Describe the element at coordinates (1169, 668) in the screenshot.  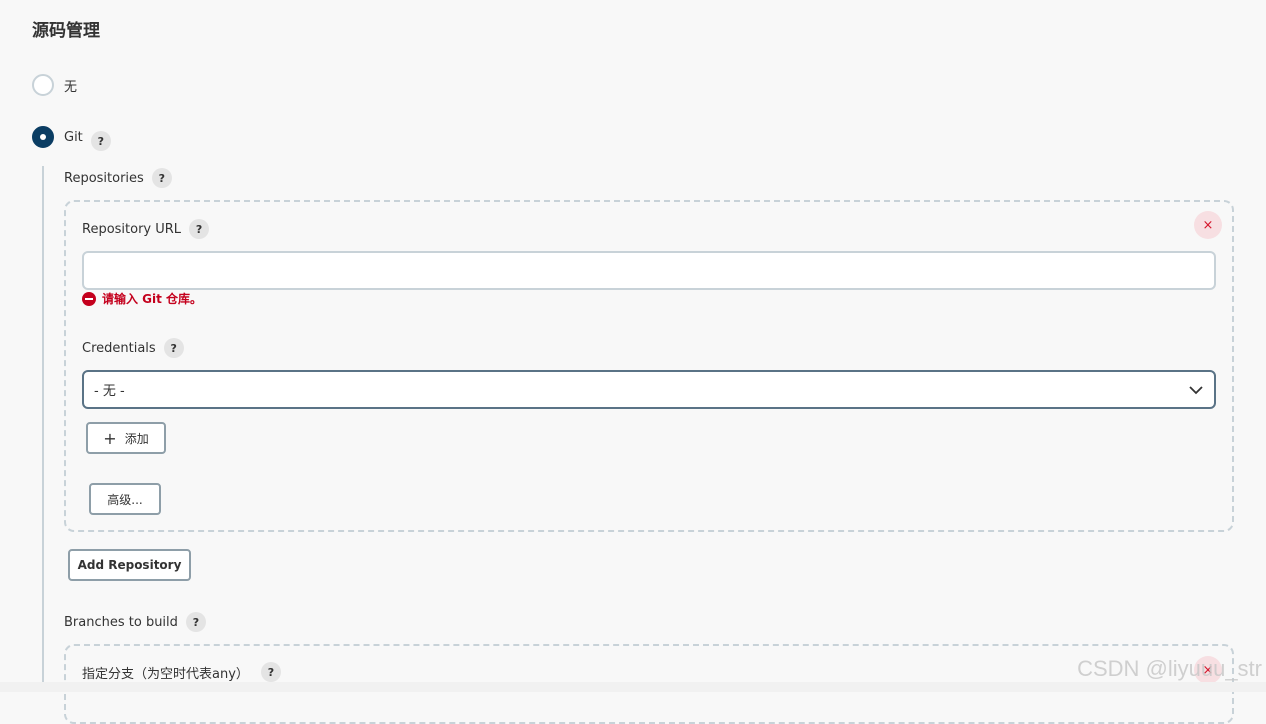
I see `watermark: CSDN @liyuuu_str` at that location.